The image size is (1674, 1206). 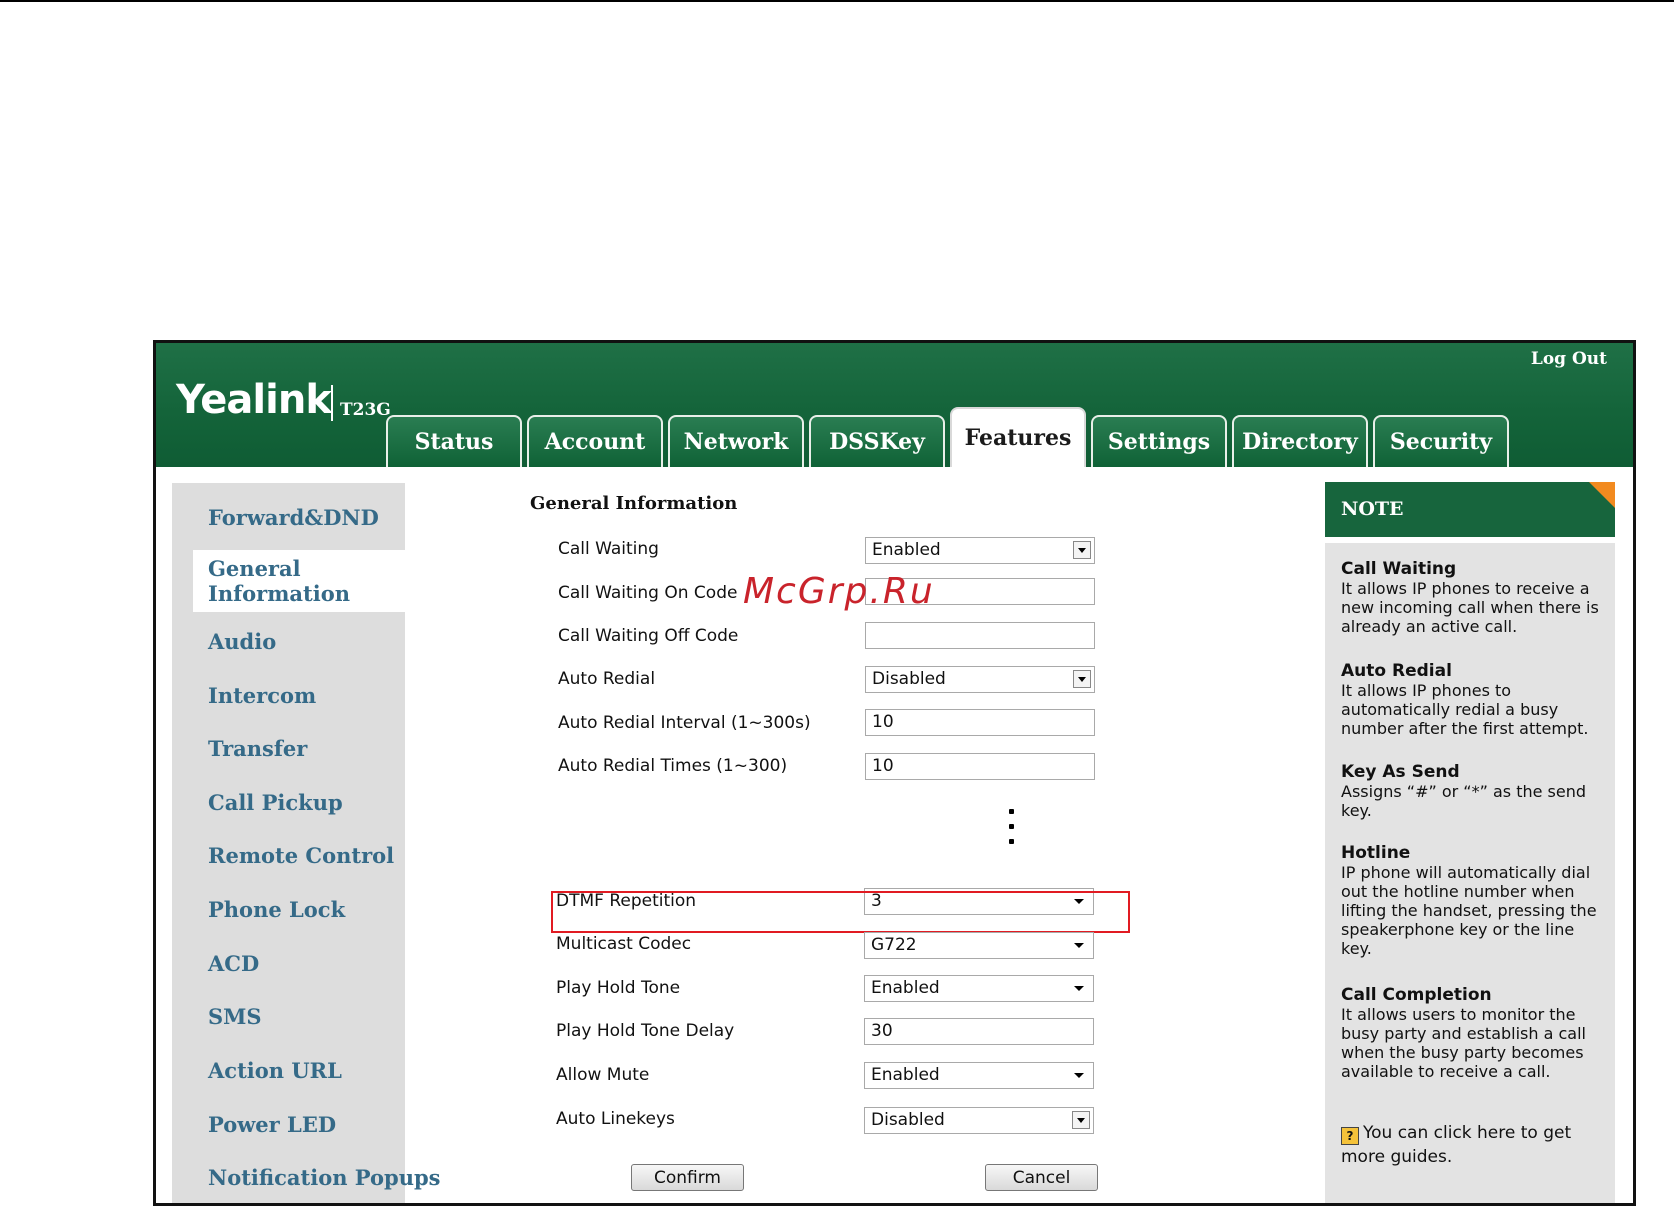 What do you see at coordinates (1456, 1145) in the screenshot?
I see `guide-text: You can click here to get more guides.` at bounding box center [1456, 1145].